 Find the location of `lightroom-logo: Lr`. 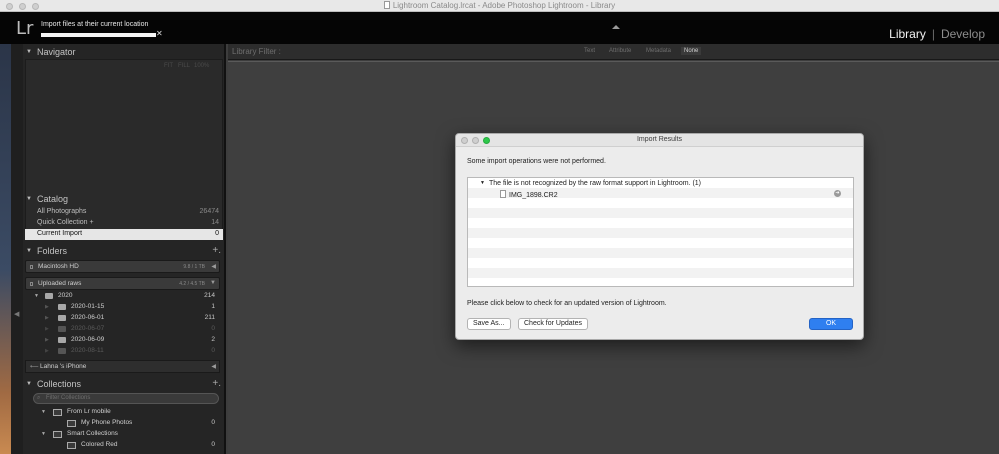

lightroom-logo: Lr is located at coordinates (25, 28).